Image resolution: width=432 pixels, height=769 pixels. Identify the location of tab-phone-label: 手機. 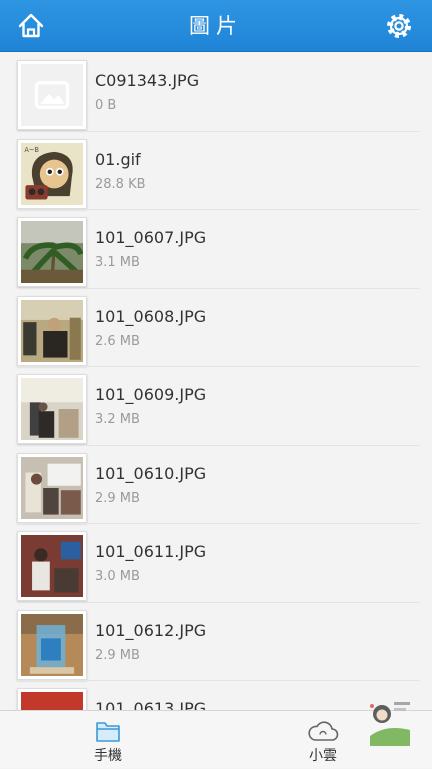
(108, 756).